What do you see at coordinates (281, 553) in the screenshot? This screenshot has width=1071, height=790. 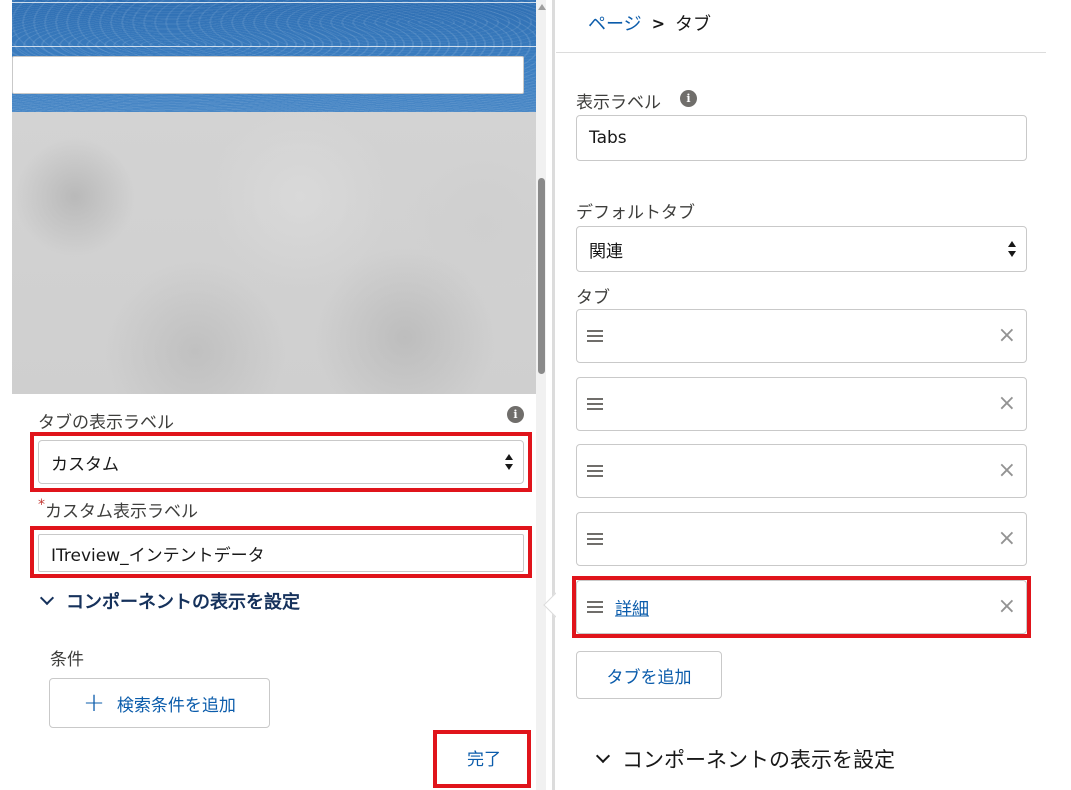 I see `custom-label-input: ITreview_インテントデータ` at bounding box center [281, 553].